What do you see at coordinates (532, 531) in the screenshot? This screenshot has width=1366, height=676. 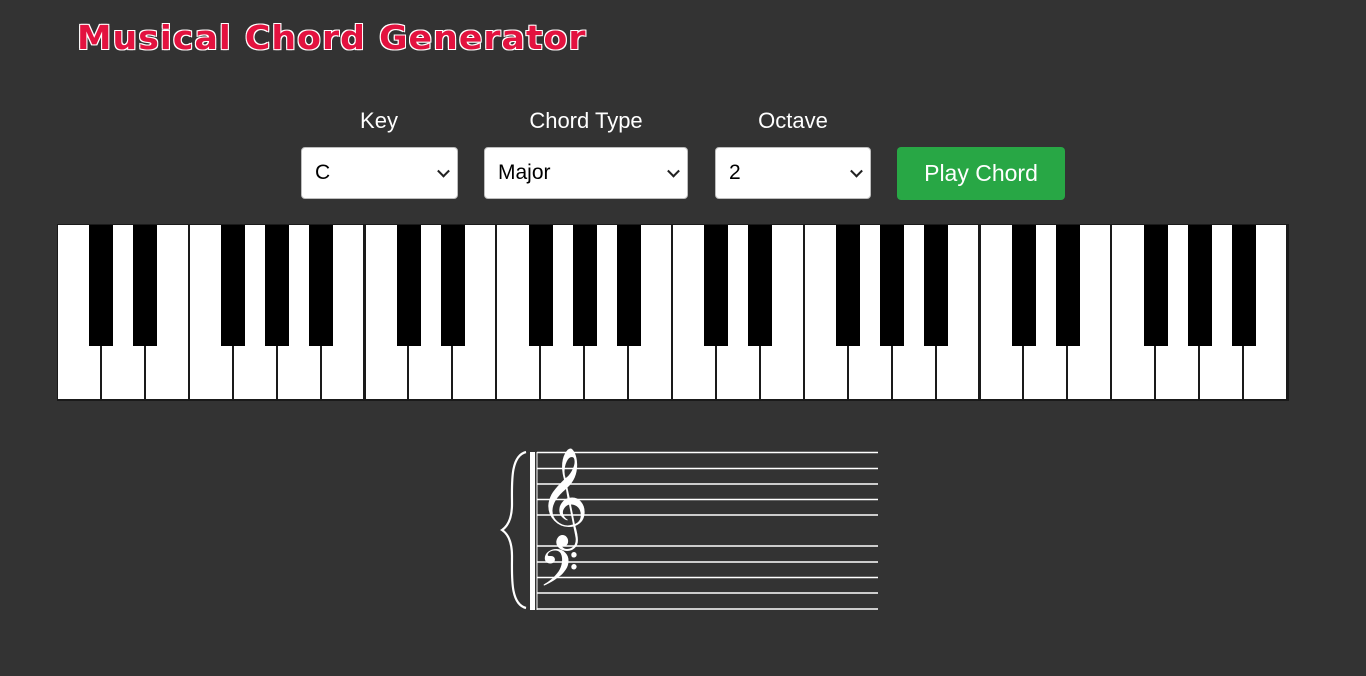 I see `system-barline` at bounding box center [532, 531].